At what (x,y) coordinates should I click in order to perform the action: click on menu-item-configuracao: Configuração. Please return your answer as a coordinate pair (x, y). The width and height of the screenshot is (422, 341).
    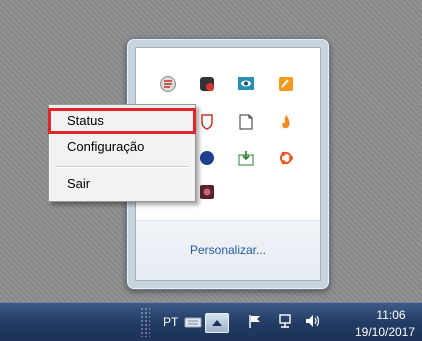
    Looking at the image, I should click on (122, 147).